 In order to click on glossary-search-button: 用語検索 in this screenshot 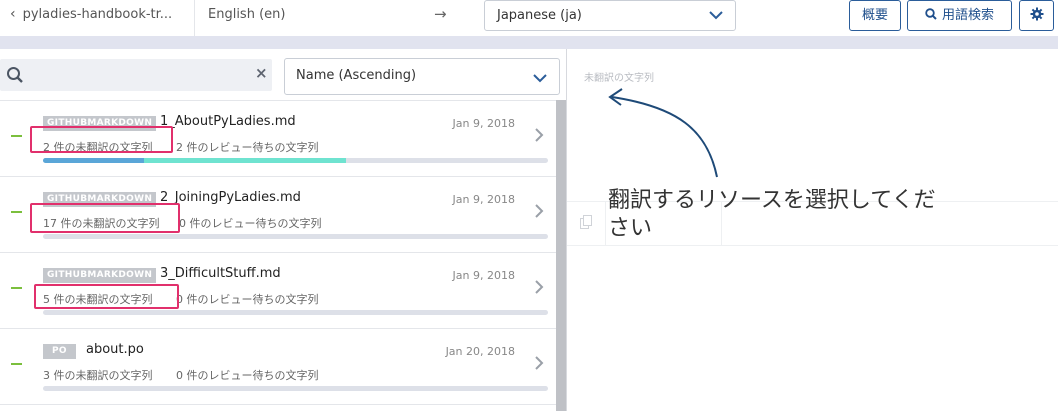, I will do `click(959, 15)`.